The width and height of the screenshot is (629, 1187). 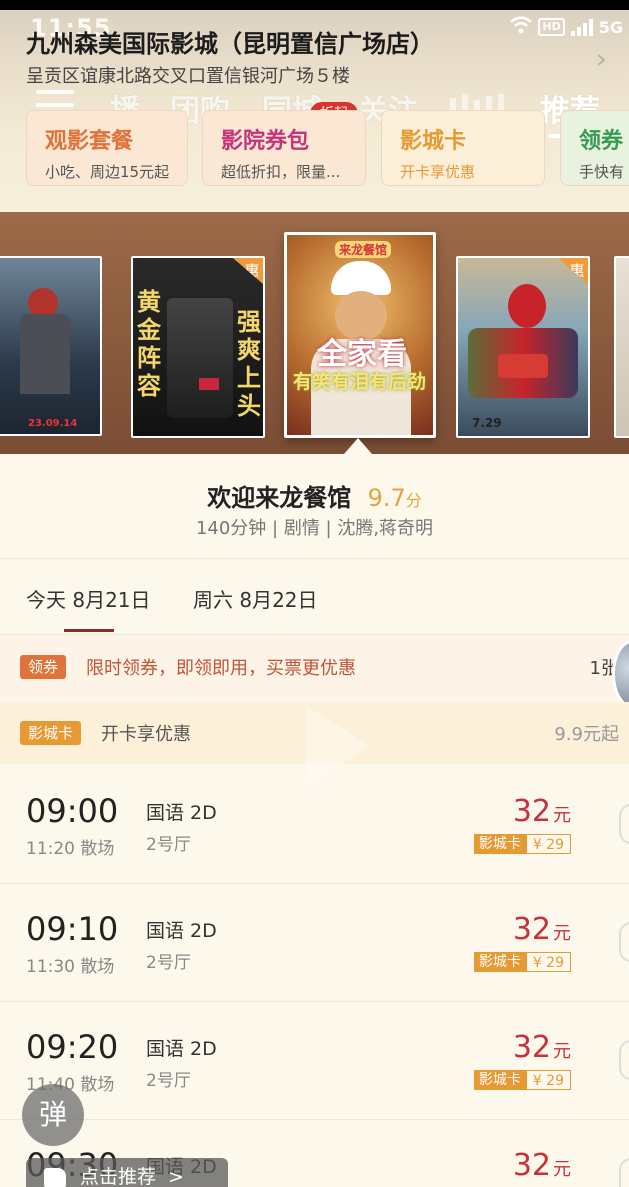 I want to click on card-title: 影城卡, so click(x=433, y=141).